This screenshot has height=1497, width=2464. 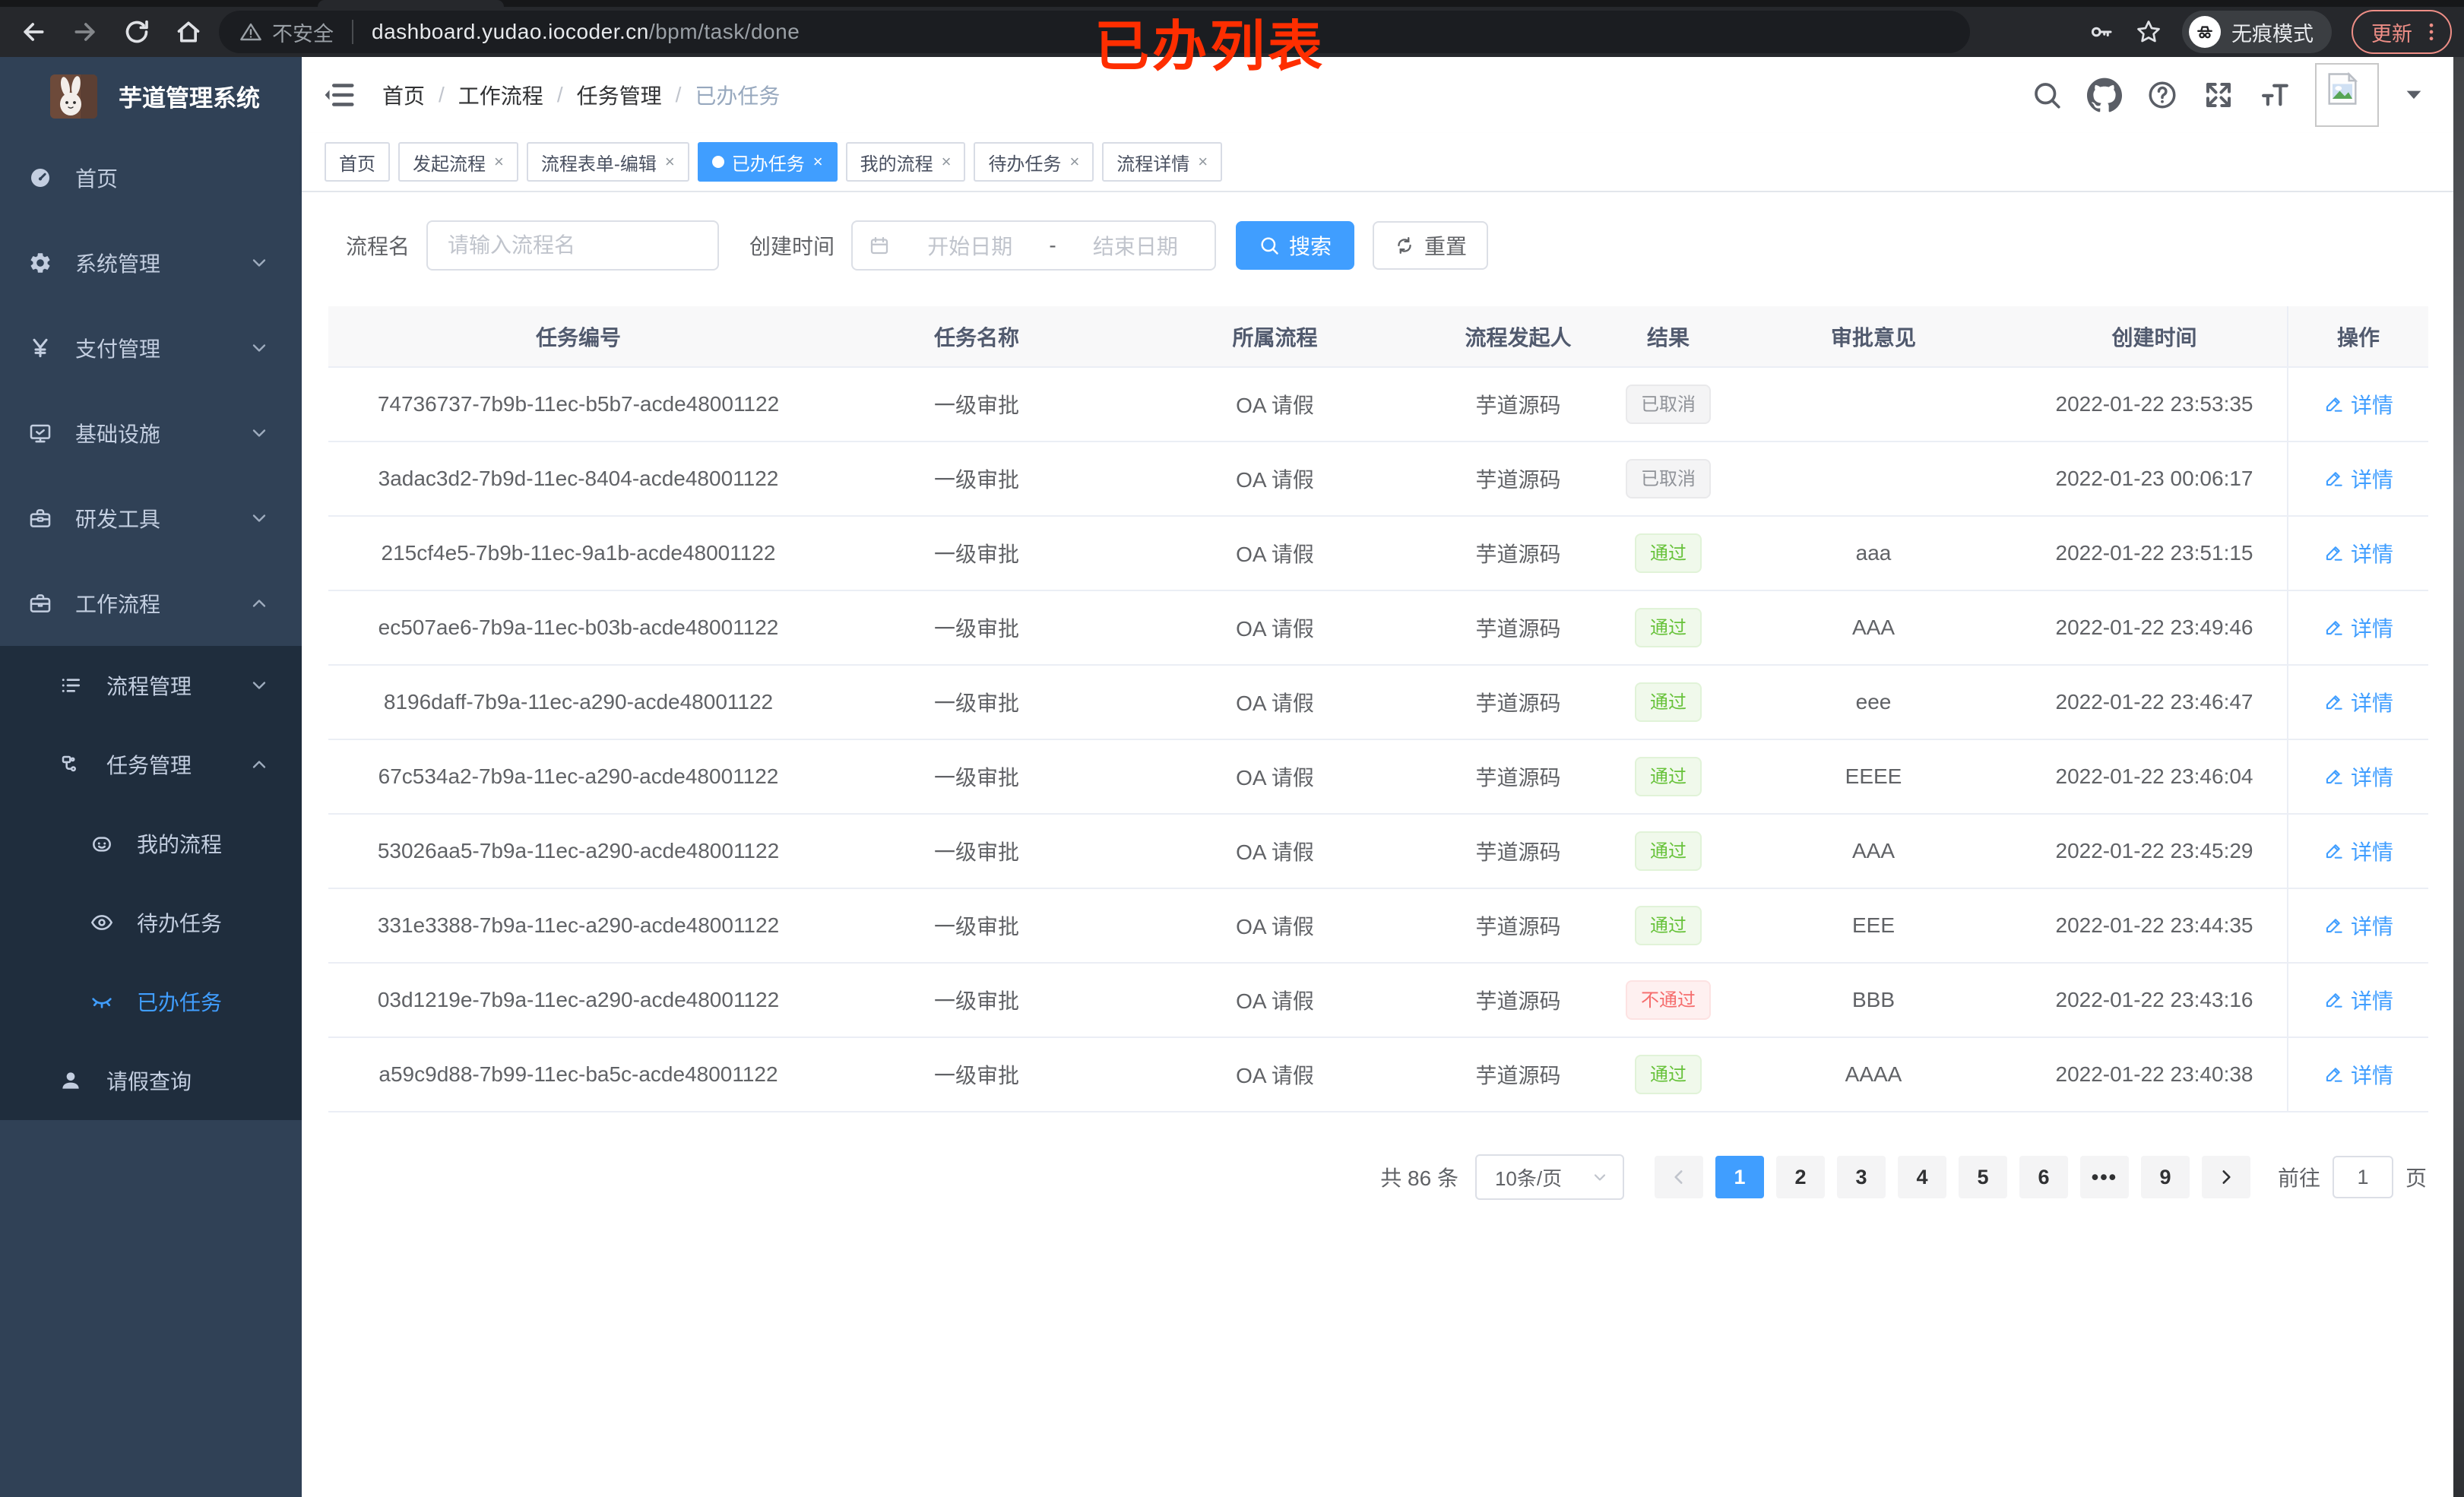 What do you see at coordinates (1518, 404) in the screenshot?
I see `cell-starter: 芋道源码` at bounding box center [1518, 404].